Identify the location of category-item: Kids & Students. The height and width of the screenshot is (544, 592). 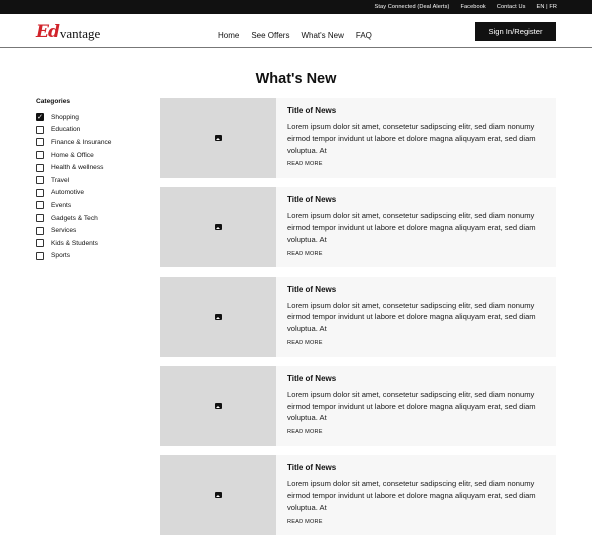
(73, 243).